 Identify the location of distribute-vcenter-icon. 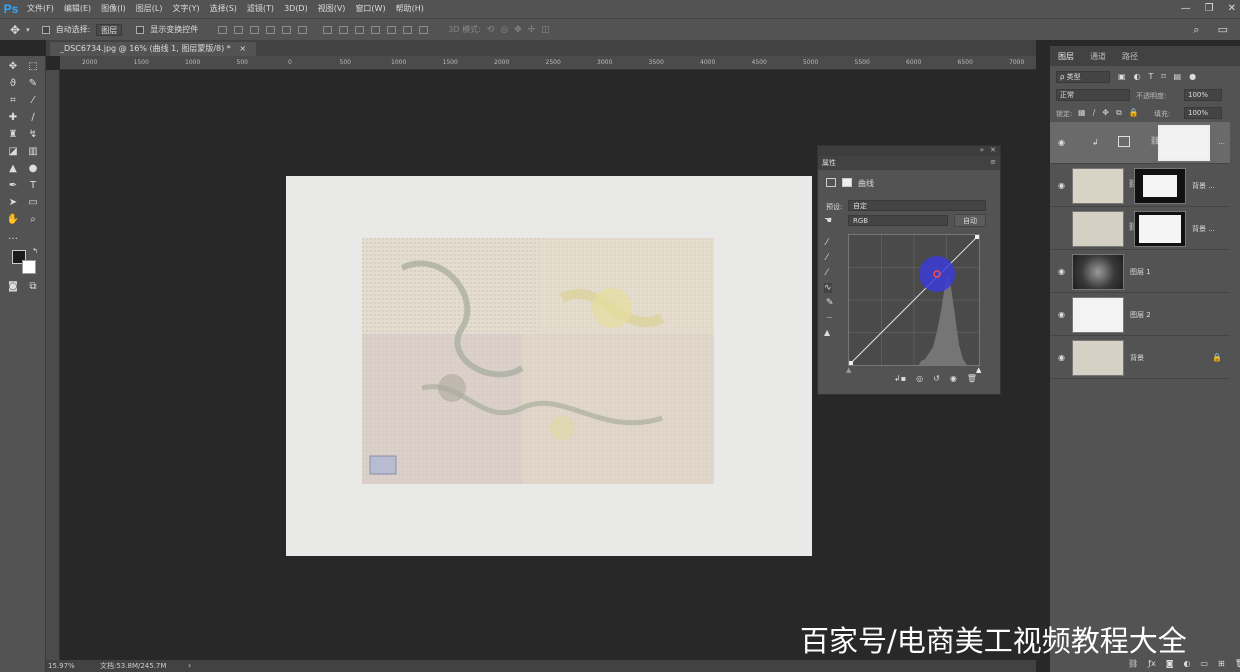
(344, 29).